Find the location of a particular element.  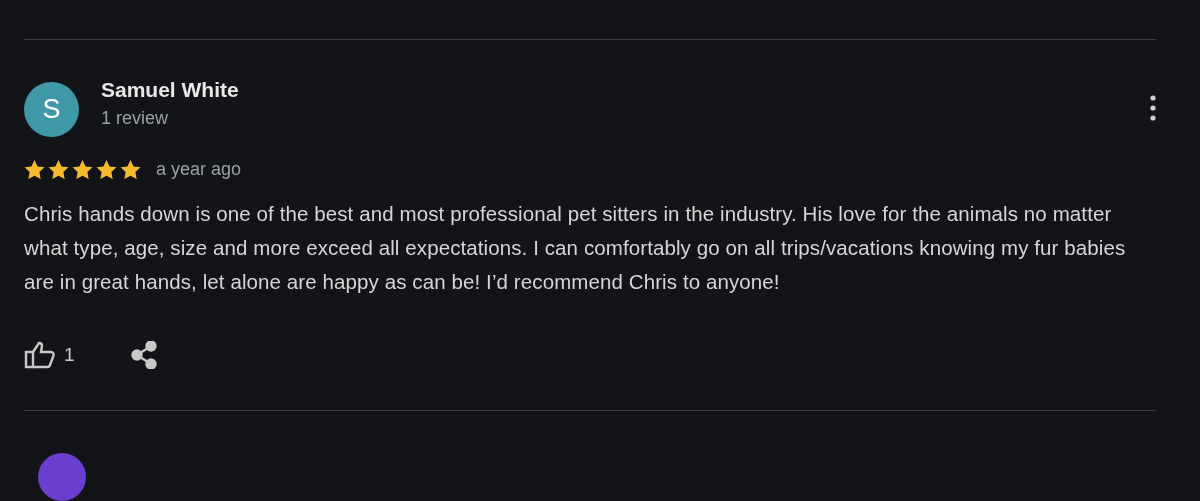

thumbs-up-icon is located at coordinates (40, 355).